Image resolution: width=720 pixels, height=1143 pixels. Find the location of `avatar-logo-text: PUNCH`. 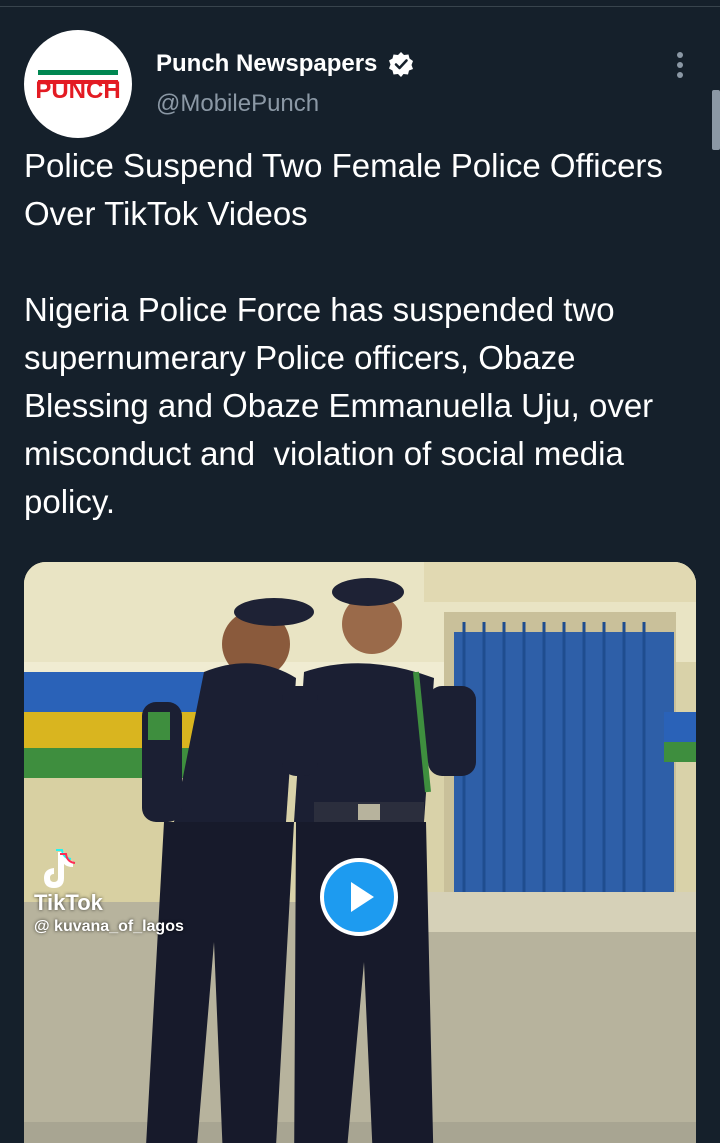

avatar-logo-text: PUNCH is located at coordinates (77, 90).